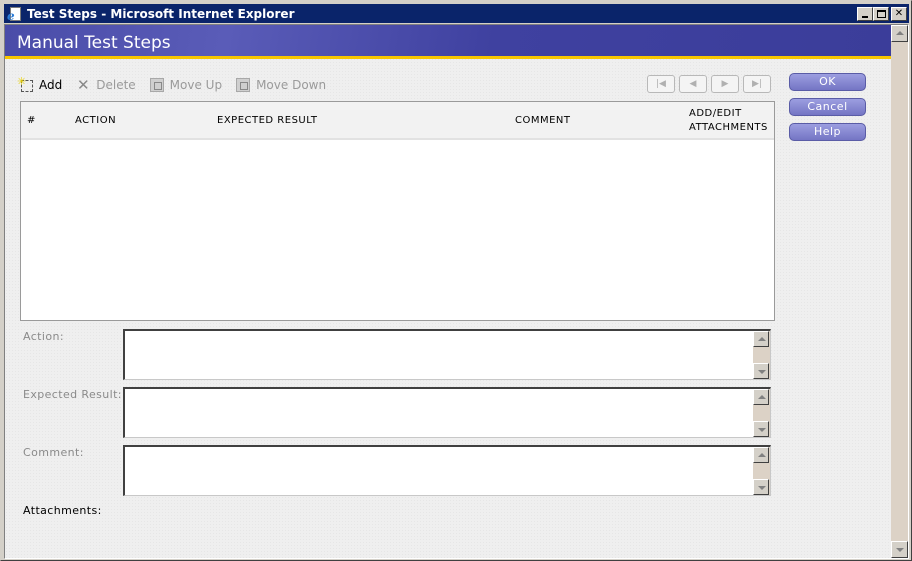  What do you see at coordinates (72, 394) in the screenshot?
I see `expected-result-label: Expected Result:` at bounding box center [72, 394].